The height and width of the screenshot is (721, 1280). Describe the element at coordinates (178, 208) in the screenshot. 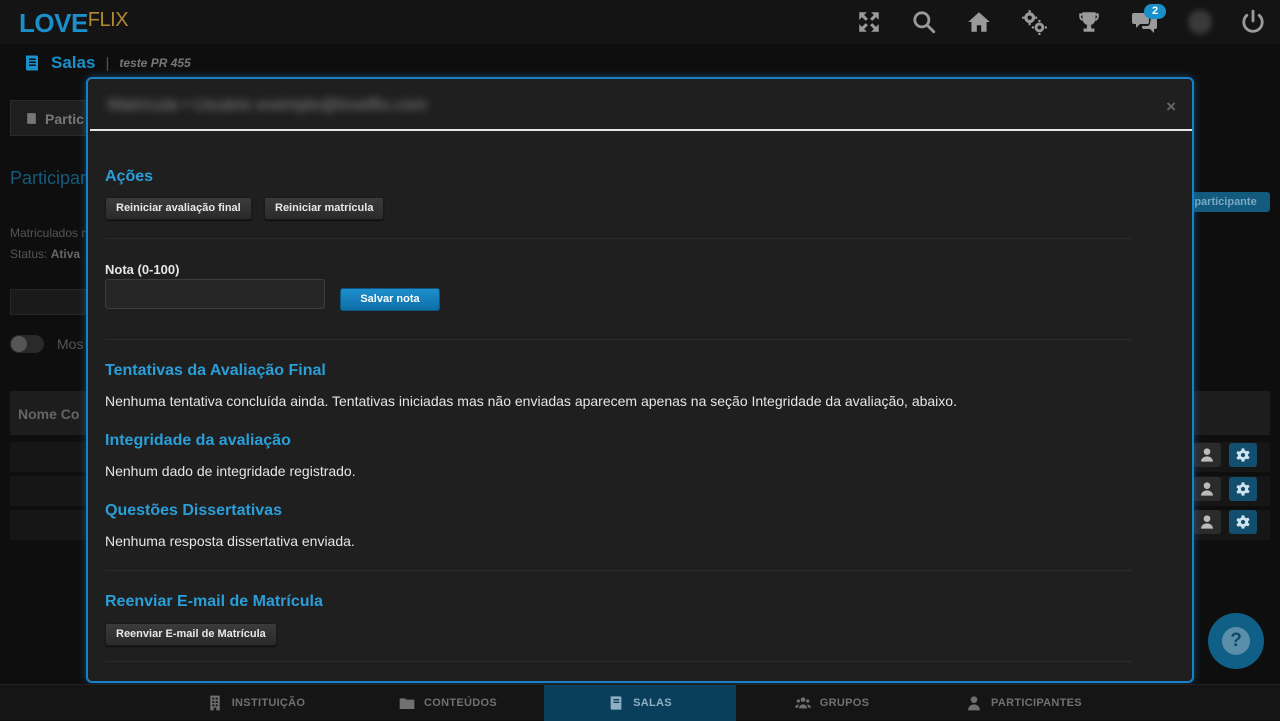

I see `reset-final-assessment-button: Reiniciar avaliação final` at that location.